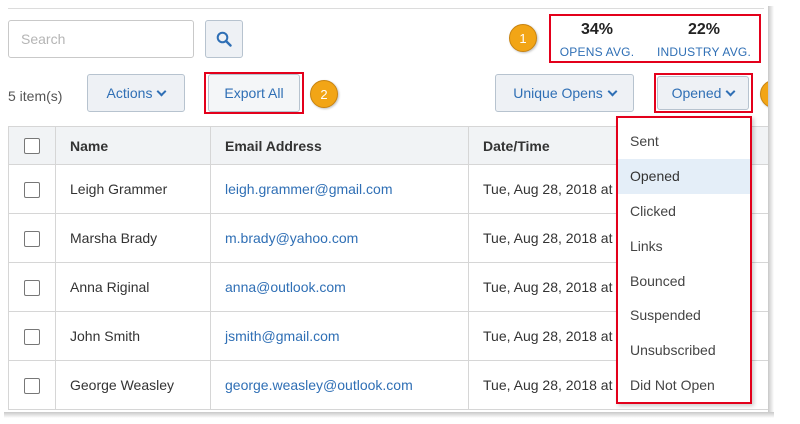 The image size is (800, 424). I want to click on search-input, so click(101, 39).